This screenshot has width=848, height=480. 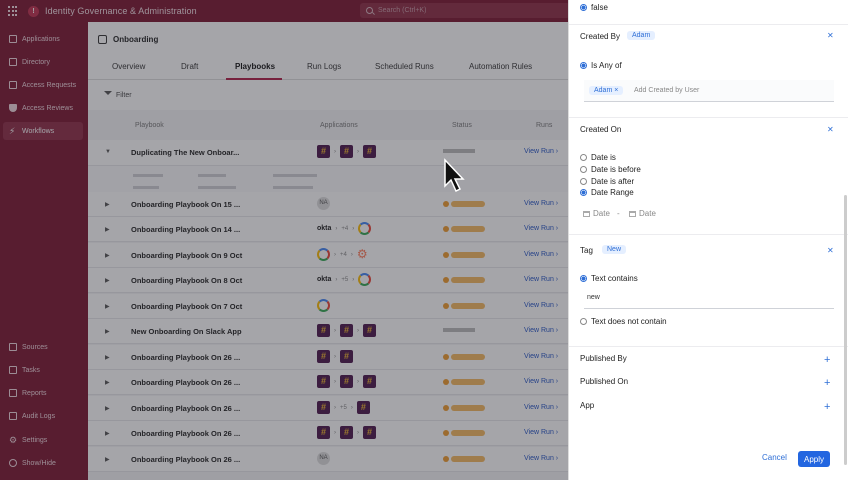 What do you see at coordinates (599, 7) in the screenshot?
I see `radio-label: false` at bounding box center [599, 7].